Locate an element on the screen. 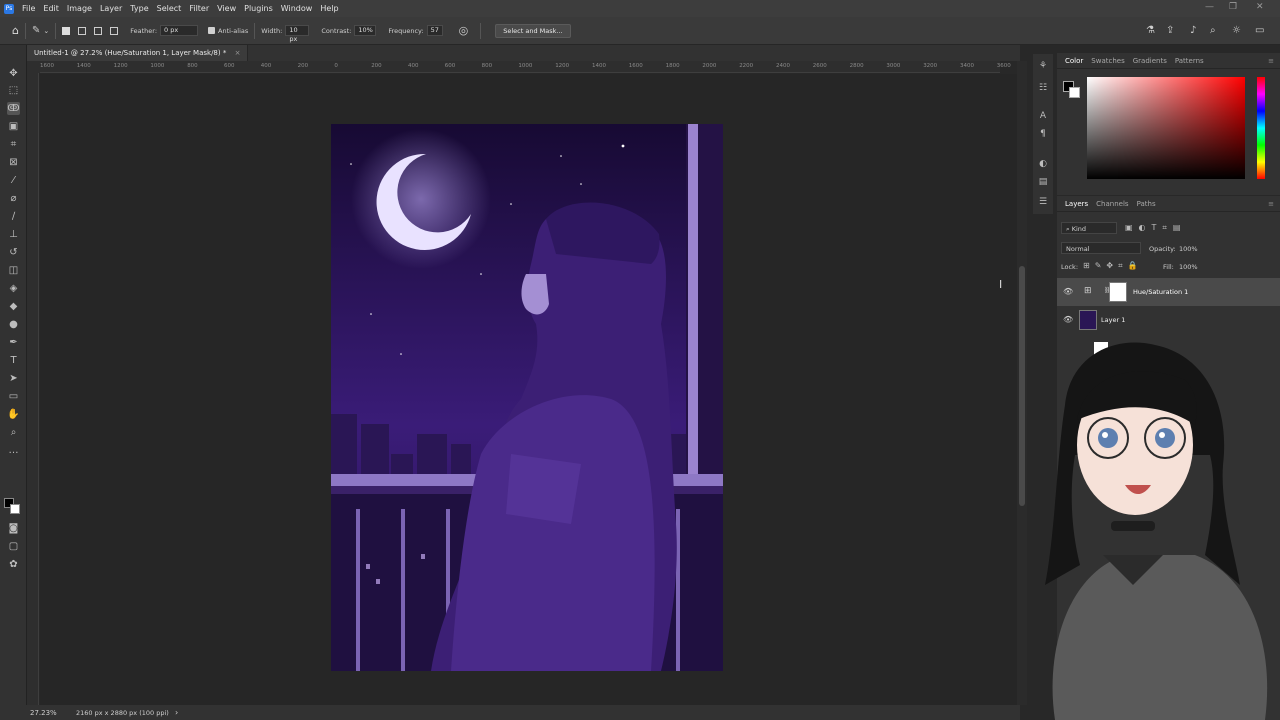 This screenshot has width=1280, height=720. menu-view: View is located at coordinates (226, 8).